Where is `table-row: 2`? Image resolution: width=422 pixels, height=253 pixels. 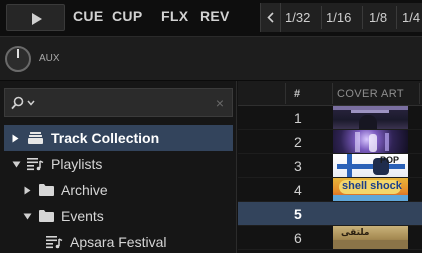 table-row: 2 is located at coordinates (330, 142).